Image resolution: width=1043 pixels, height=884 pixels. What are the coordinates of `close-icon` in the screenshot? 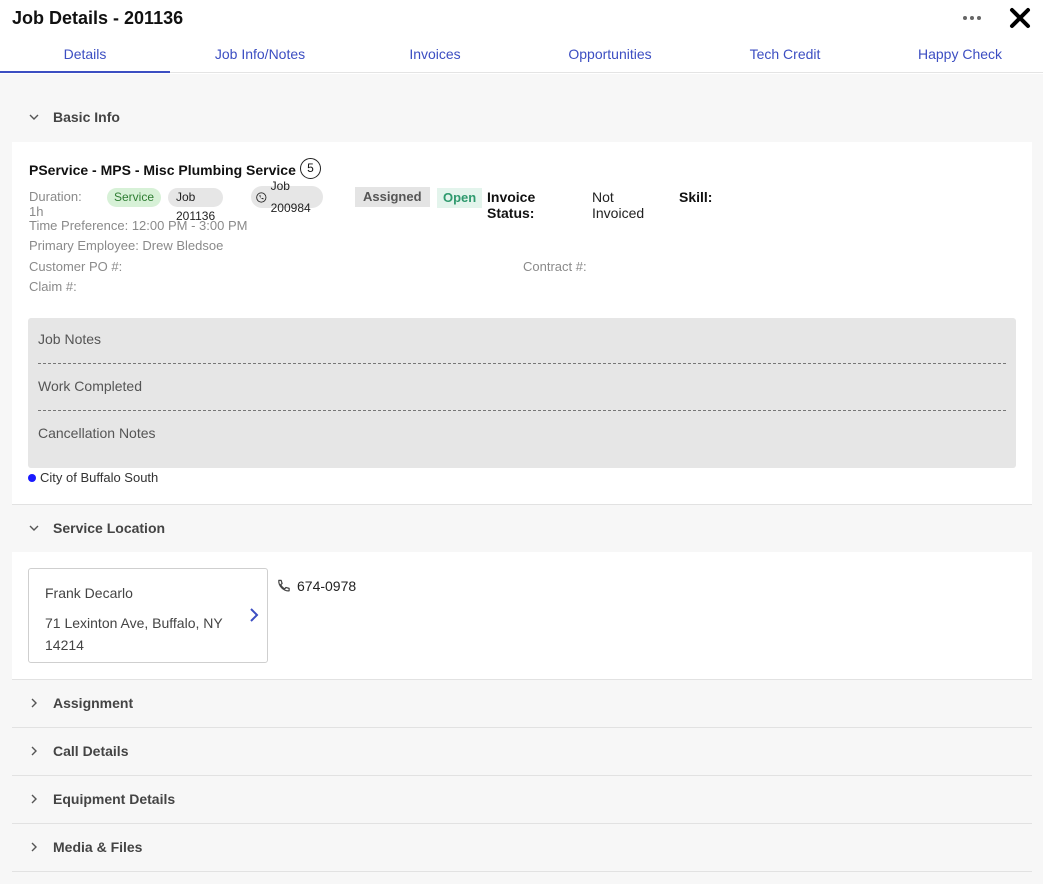 It's located at (1020, 18).